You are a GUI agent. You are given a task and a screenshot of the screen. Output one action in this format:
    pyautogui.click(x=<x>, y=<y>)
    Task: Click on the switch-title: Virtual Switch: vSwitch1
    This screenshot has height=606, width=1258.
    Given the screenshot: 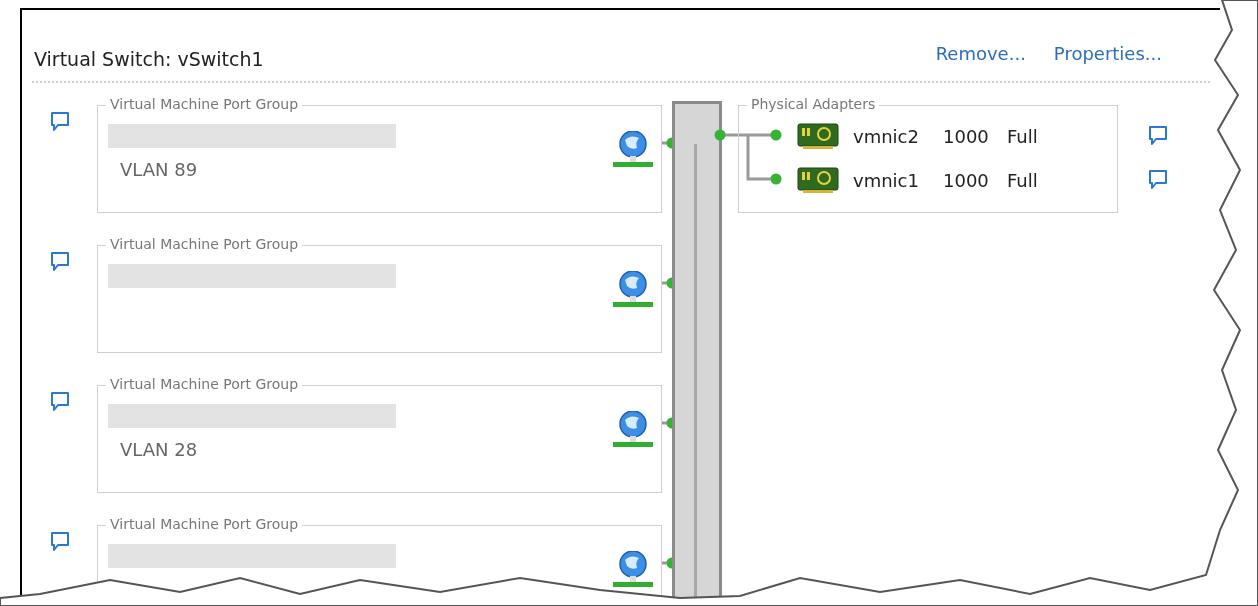 What is the action you would take?
    pyautogui.click(x=149, y=59)
    